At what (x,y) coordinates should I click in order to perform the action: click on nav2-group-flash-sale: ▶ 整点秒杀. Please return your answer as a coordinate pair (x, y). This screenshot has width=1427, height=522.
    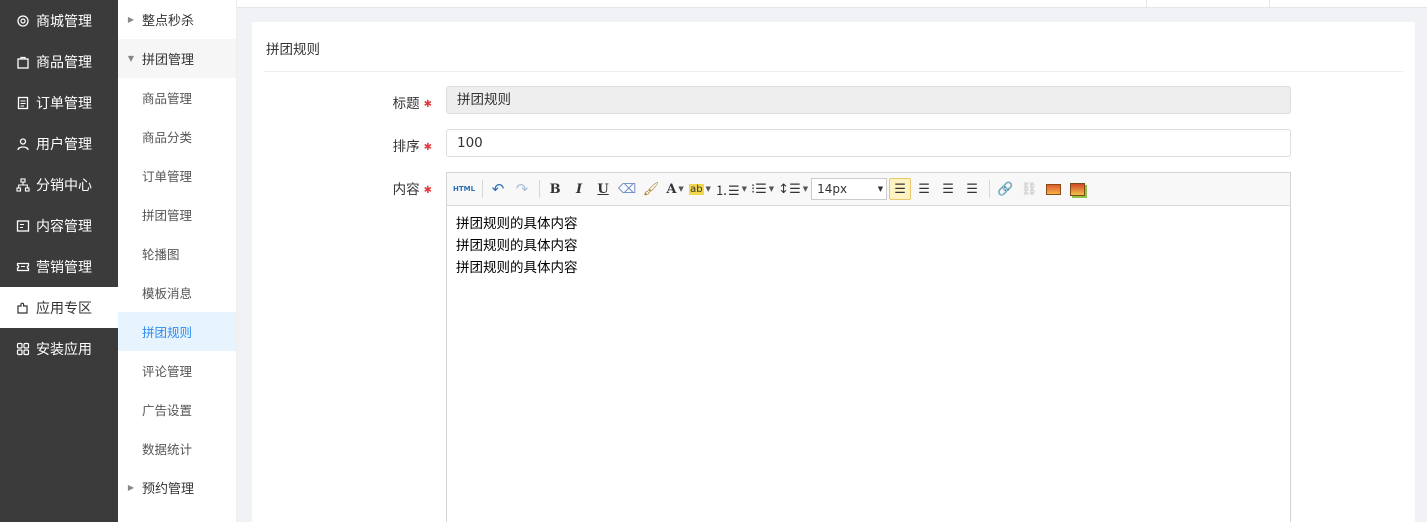
    Looking at the image, I should click on (177, 19).